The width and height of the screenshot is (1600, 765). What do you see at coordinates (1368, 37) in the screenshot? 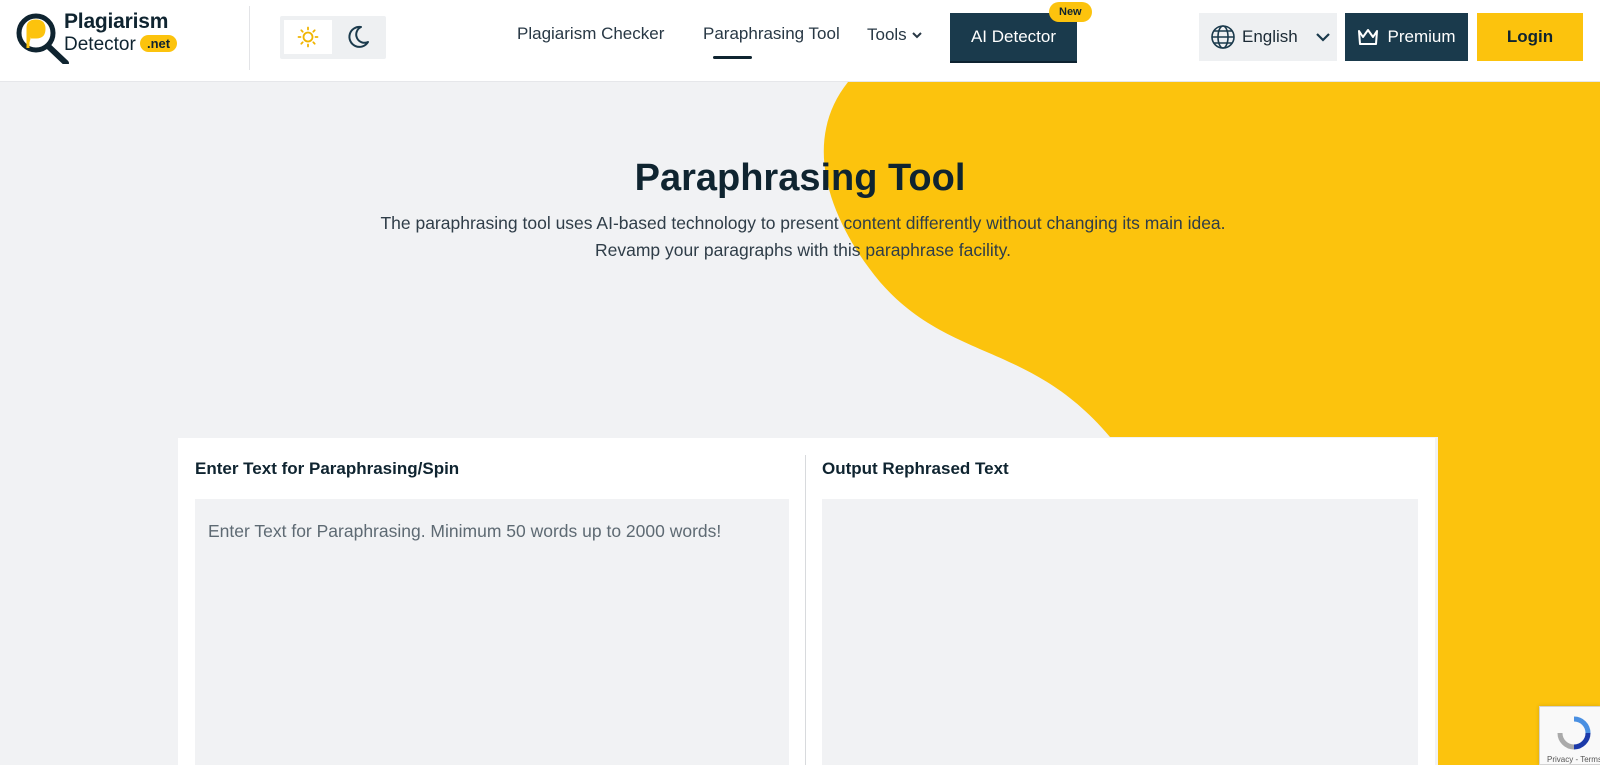
I see `crown-icon` at bounding box center [1368, 37].